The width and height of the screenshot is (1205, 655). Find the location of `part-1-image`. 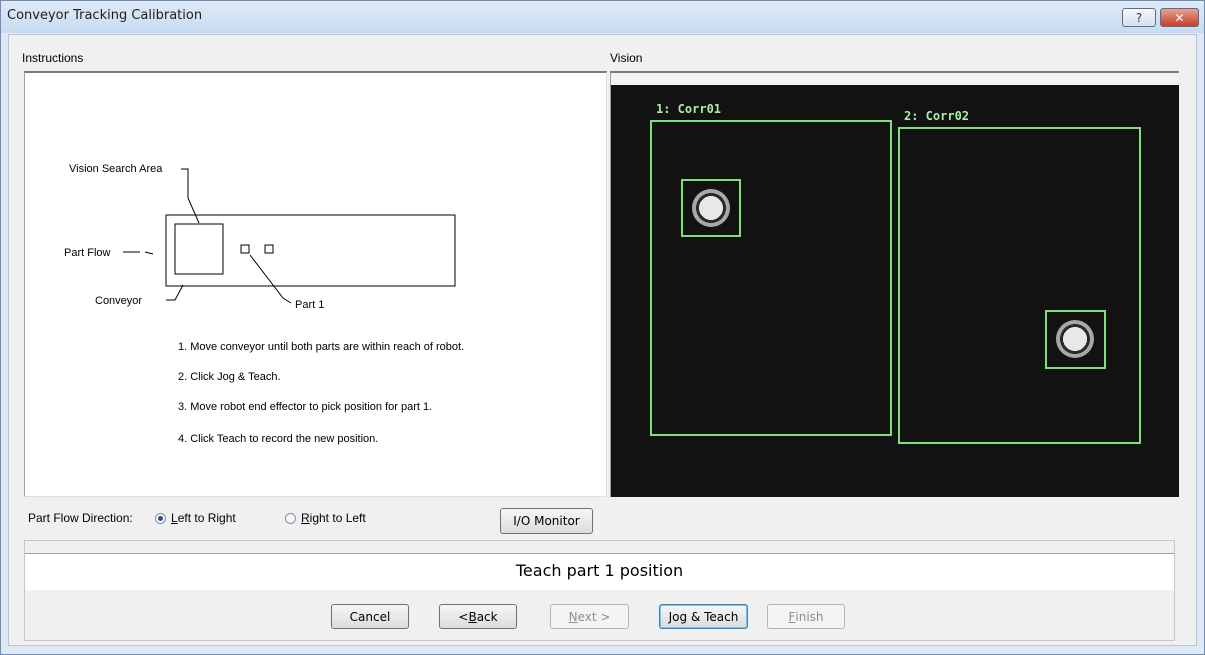

part-1-image is located at coordinates (711, 208).